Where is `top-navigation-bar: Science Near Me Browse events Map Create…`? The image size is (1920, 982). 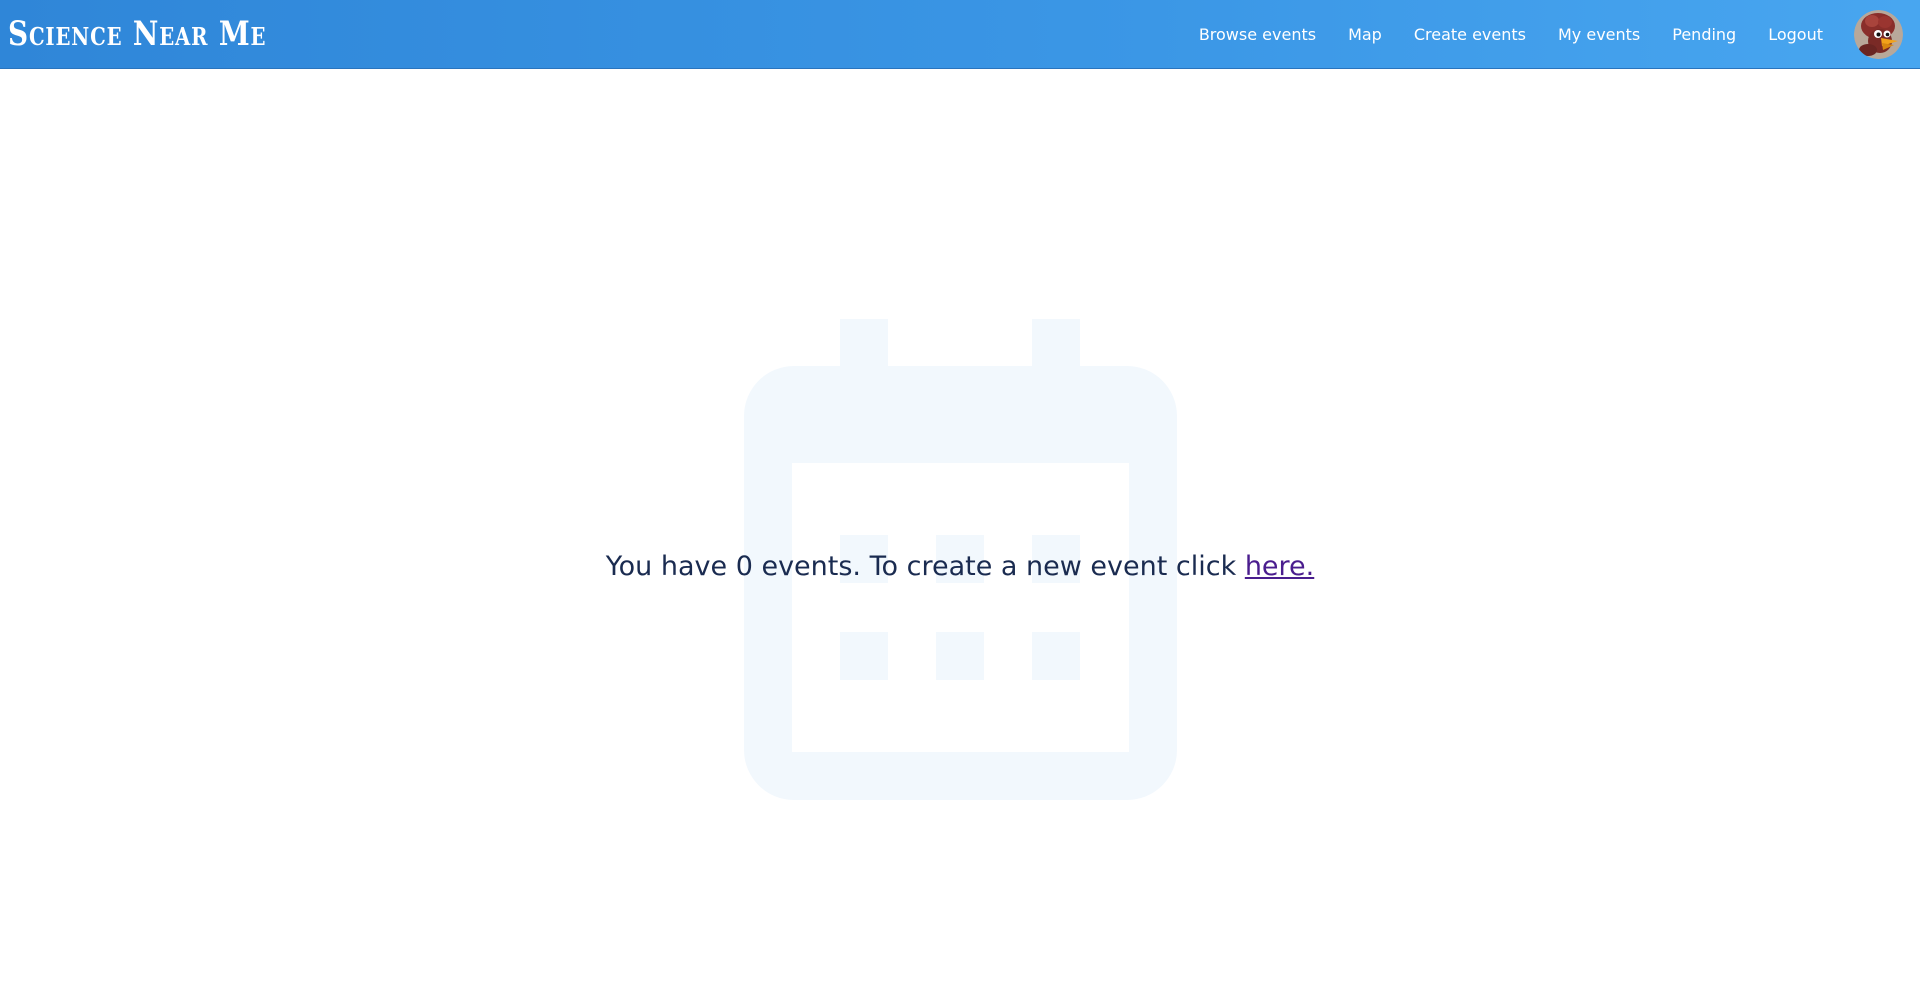
top-navigation-bar: Science Near Me Browse events Map Create… is located at coordinates (960, 34).